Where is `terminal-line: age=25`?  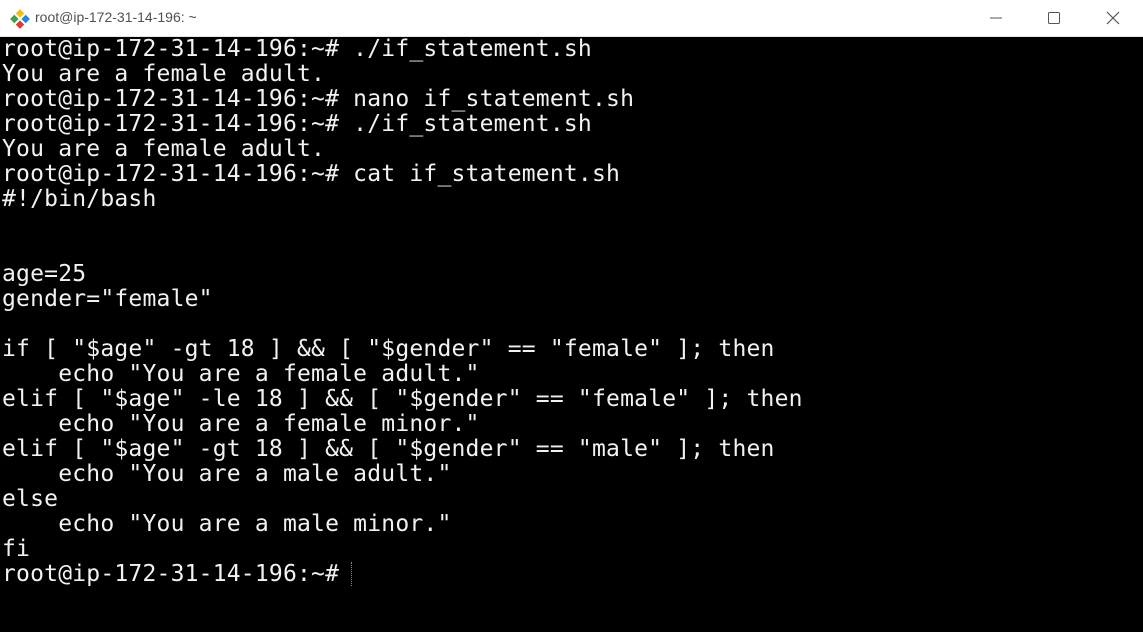 terminal-line: age=25 is located at coordinates (44, 274).